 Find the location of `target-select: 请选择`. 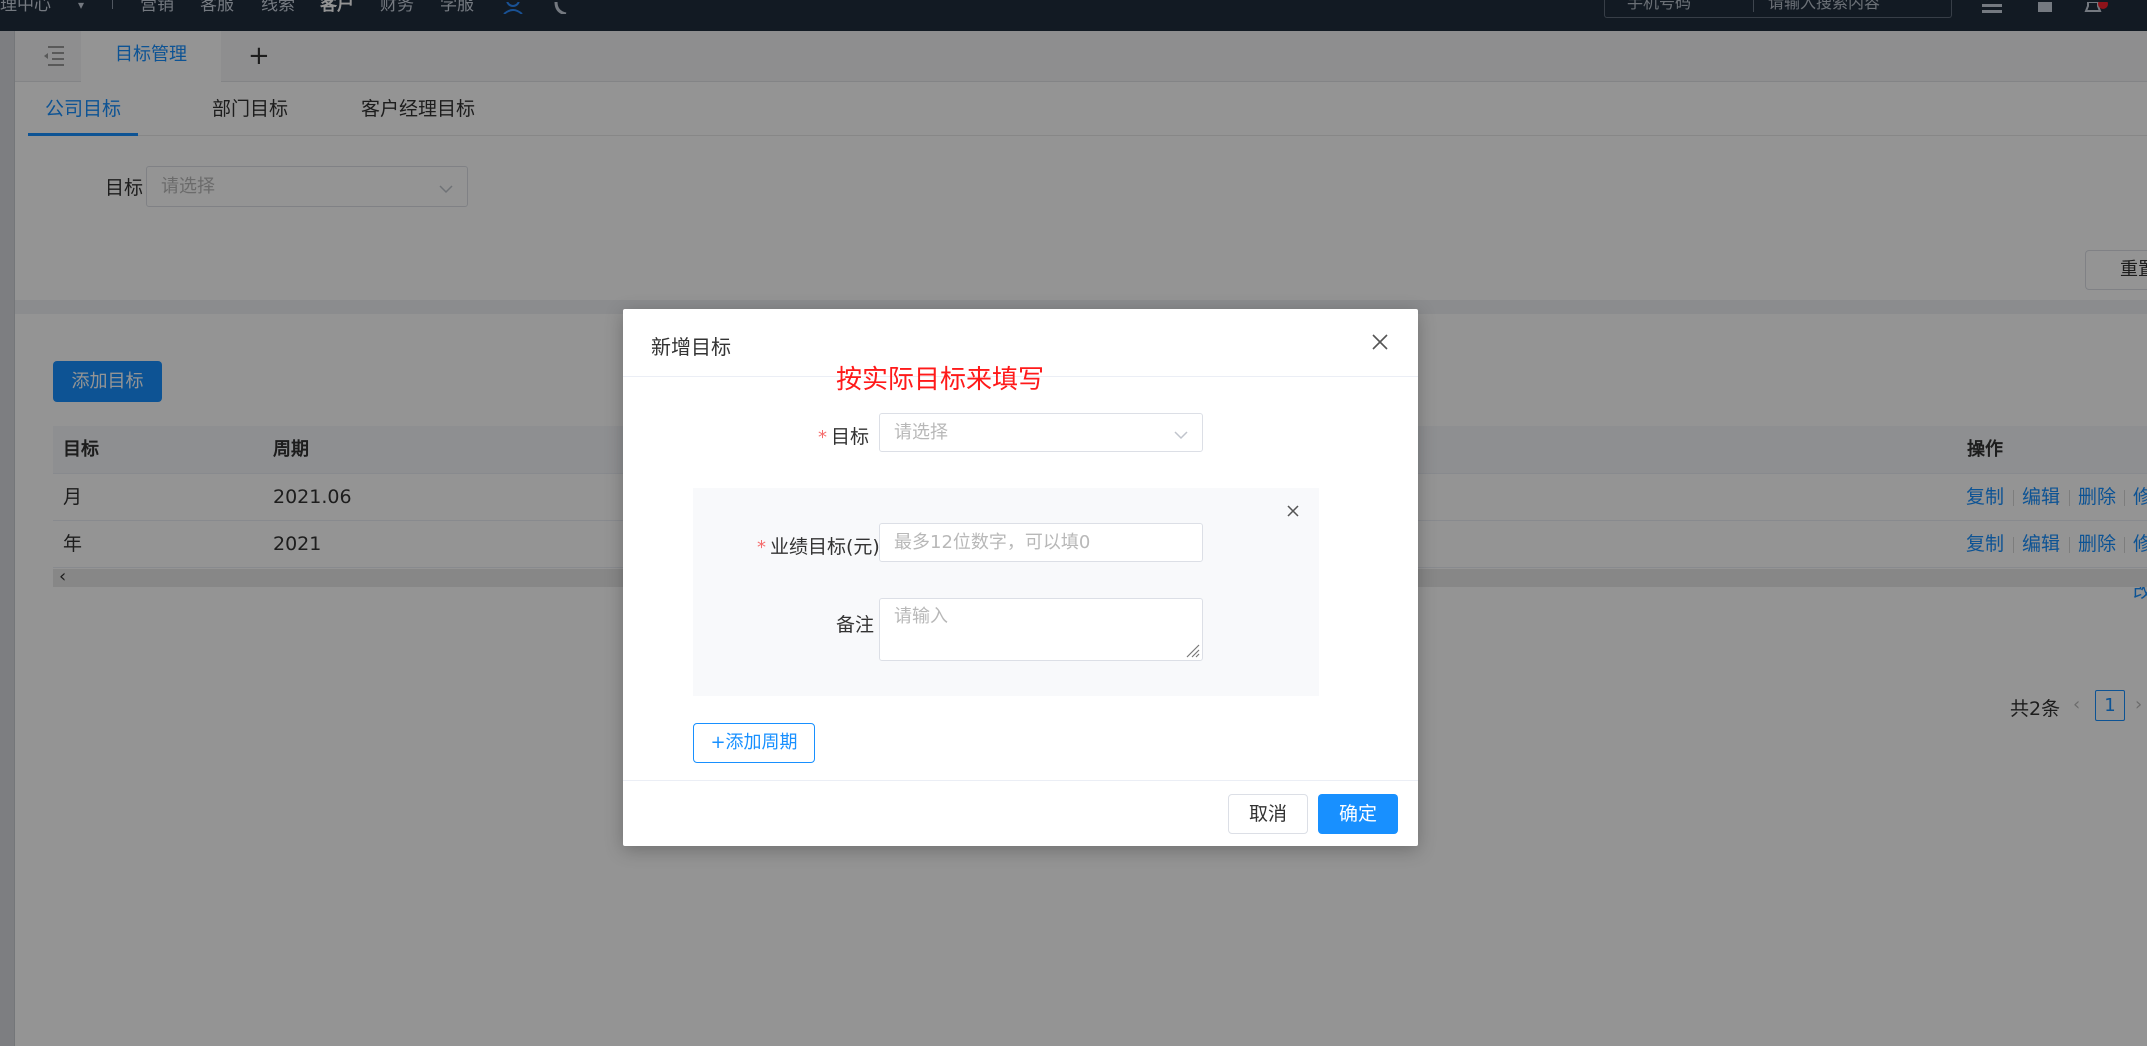

target-select: 请选择 is located at coordinates (1041, 432).